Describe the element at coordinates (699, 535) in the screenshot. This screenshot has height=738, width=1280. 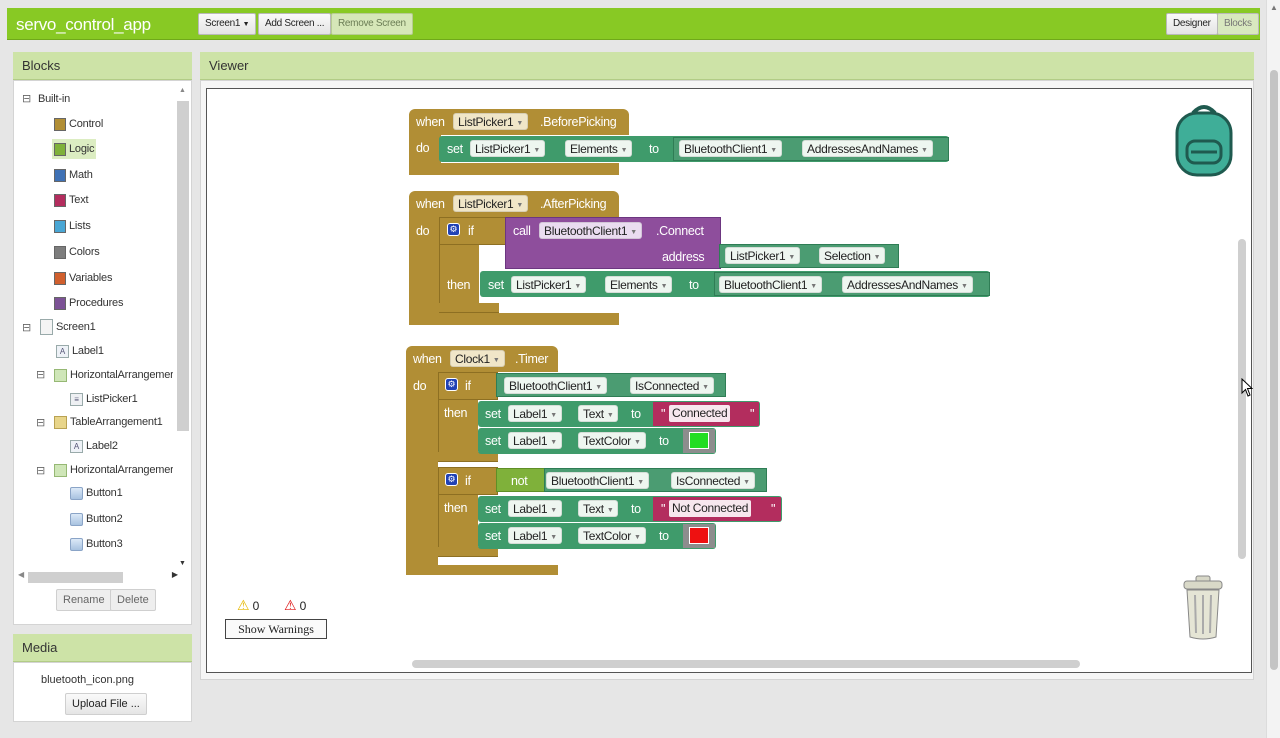
I see `red-color-swatch` at that location.